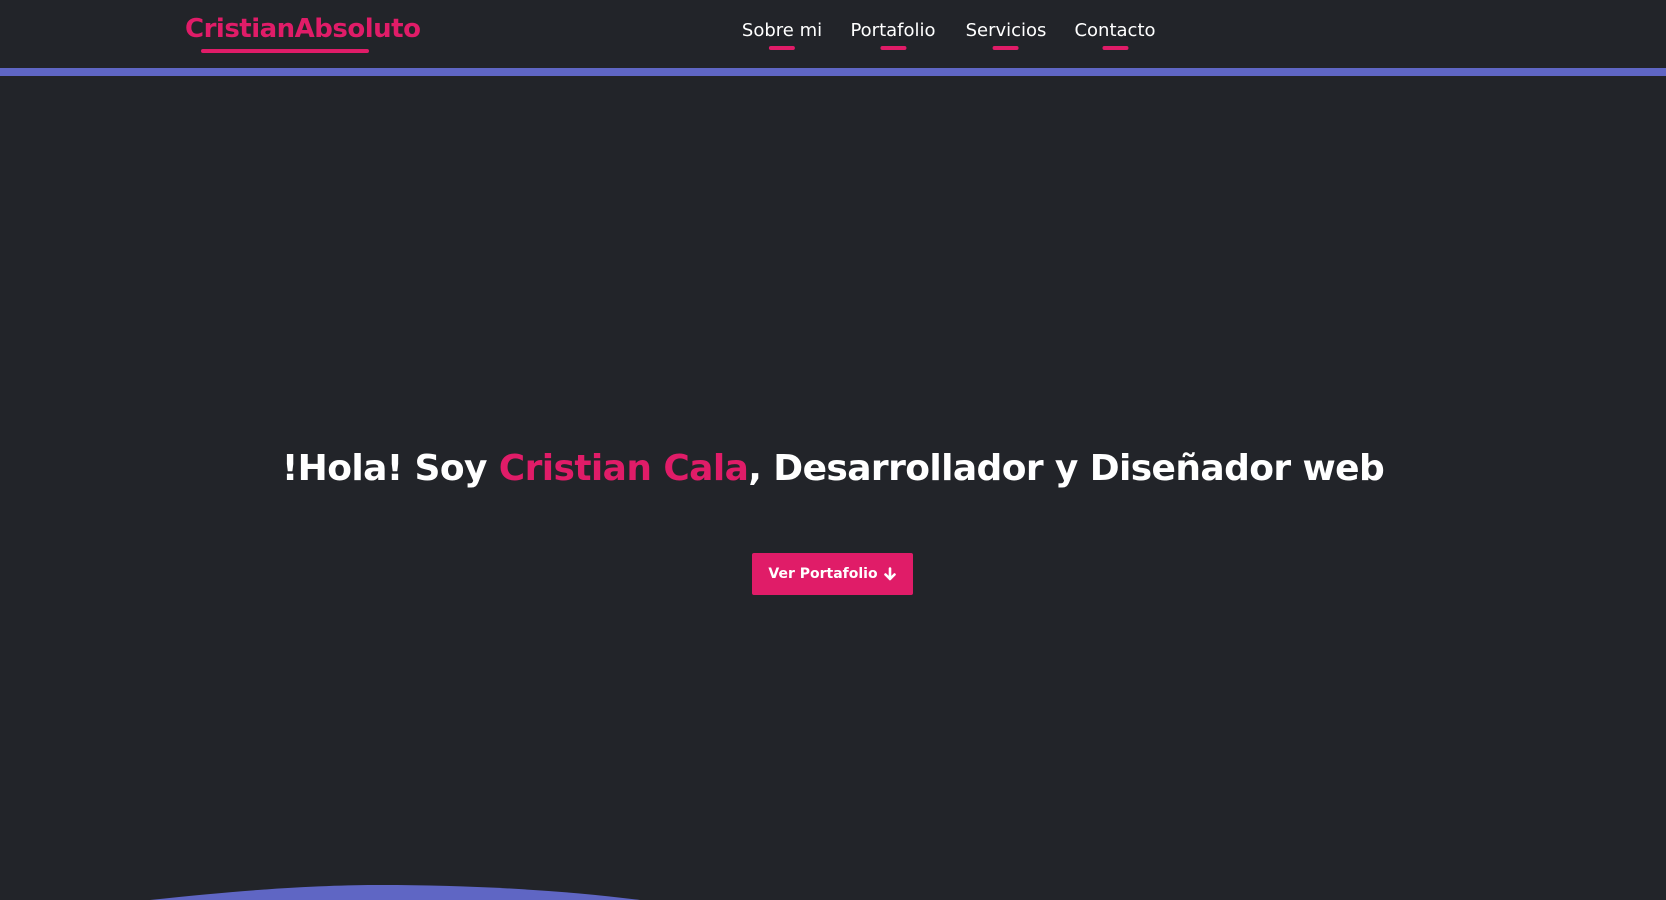 Image resolution: width=1666 pixels, height=900 pixels. I want to click on view-portfolio-label: Ver Portafolio, so click(823, 574).